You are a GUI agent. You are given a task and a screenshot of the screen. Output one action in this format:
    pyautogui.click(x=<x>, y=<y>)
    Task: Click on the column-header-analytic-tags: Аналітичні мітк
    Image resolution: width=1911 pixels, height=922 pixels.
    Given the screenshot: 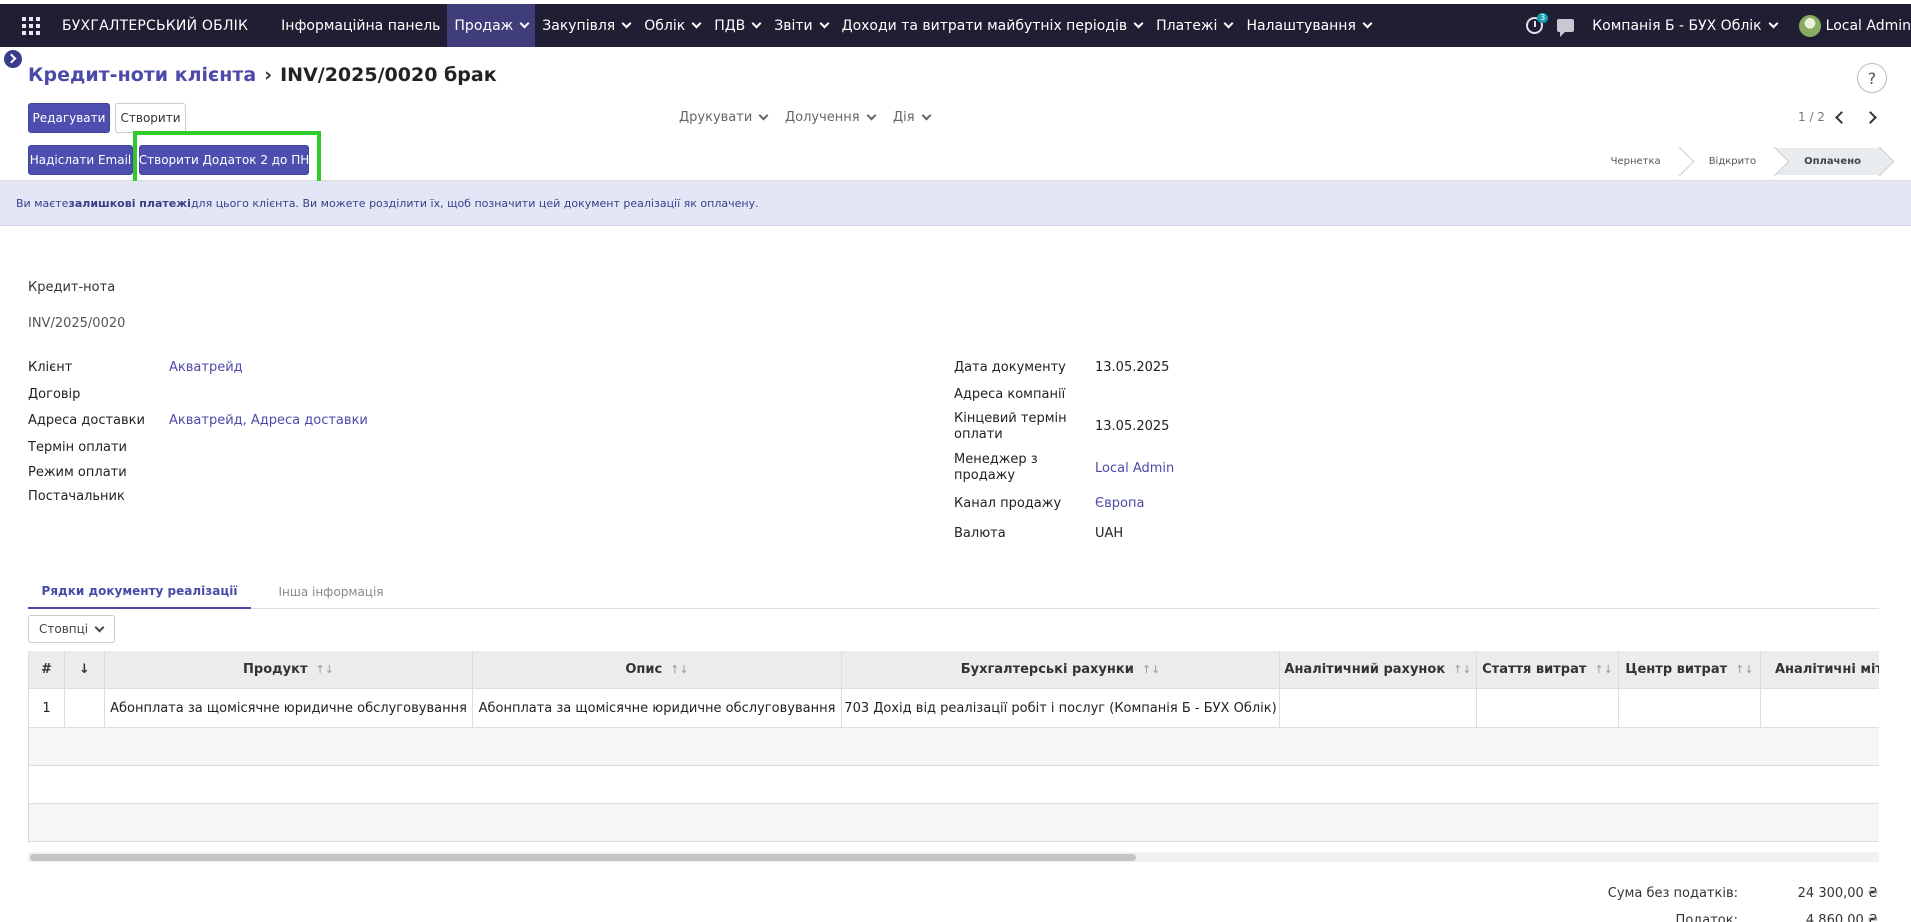 What is the action you would take?
    pyautogui.click(x=1820, y=669)
    